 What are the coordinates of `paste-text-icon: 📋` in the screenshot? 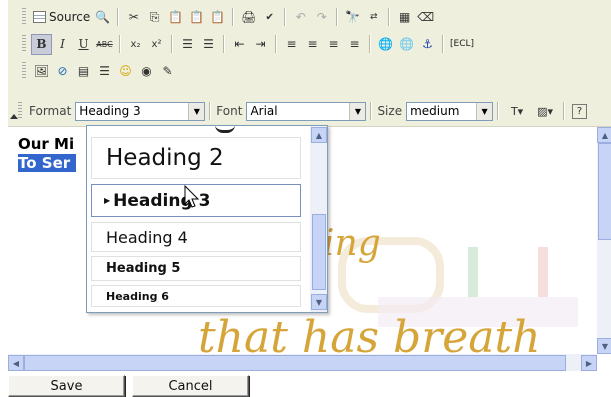 It's located at (196, 17).